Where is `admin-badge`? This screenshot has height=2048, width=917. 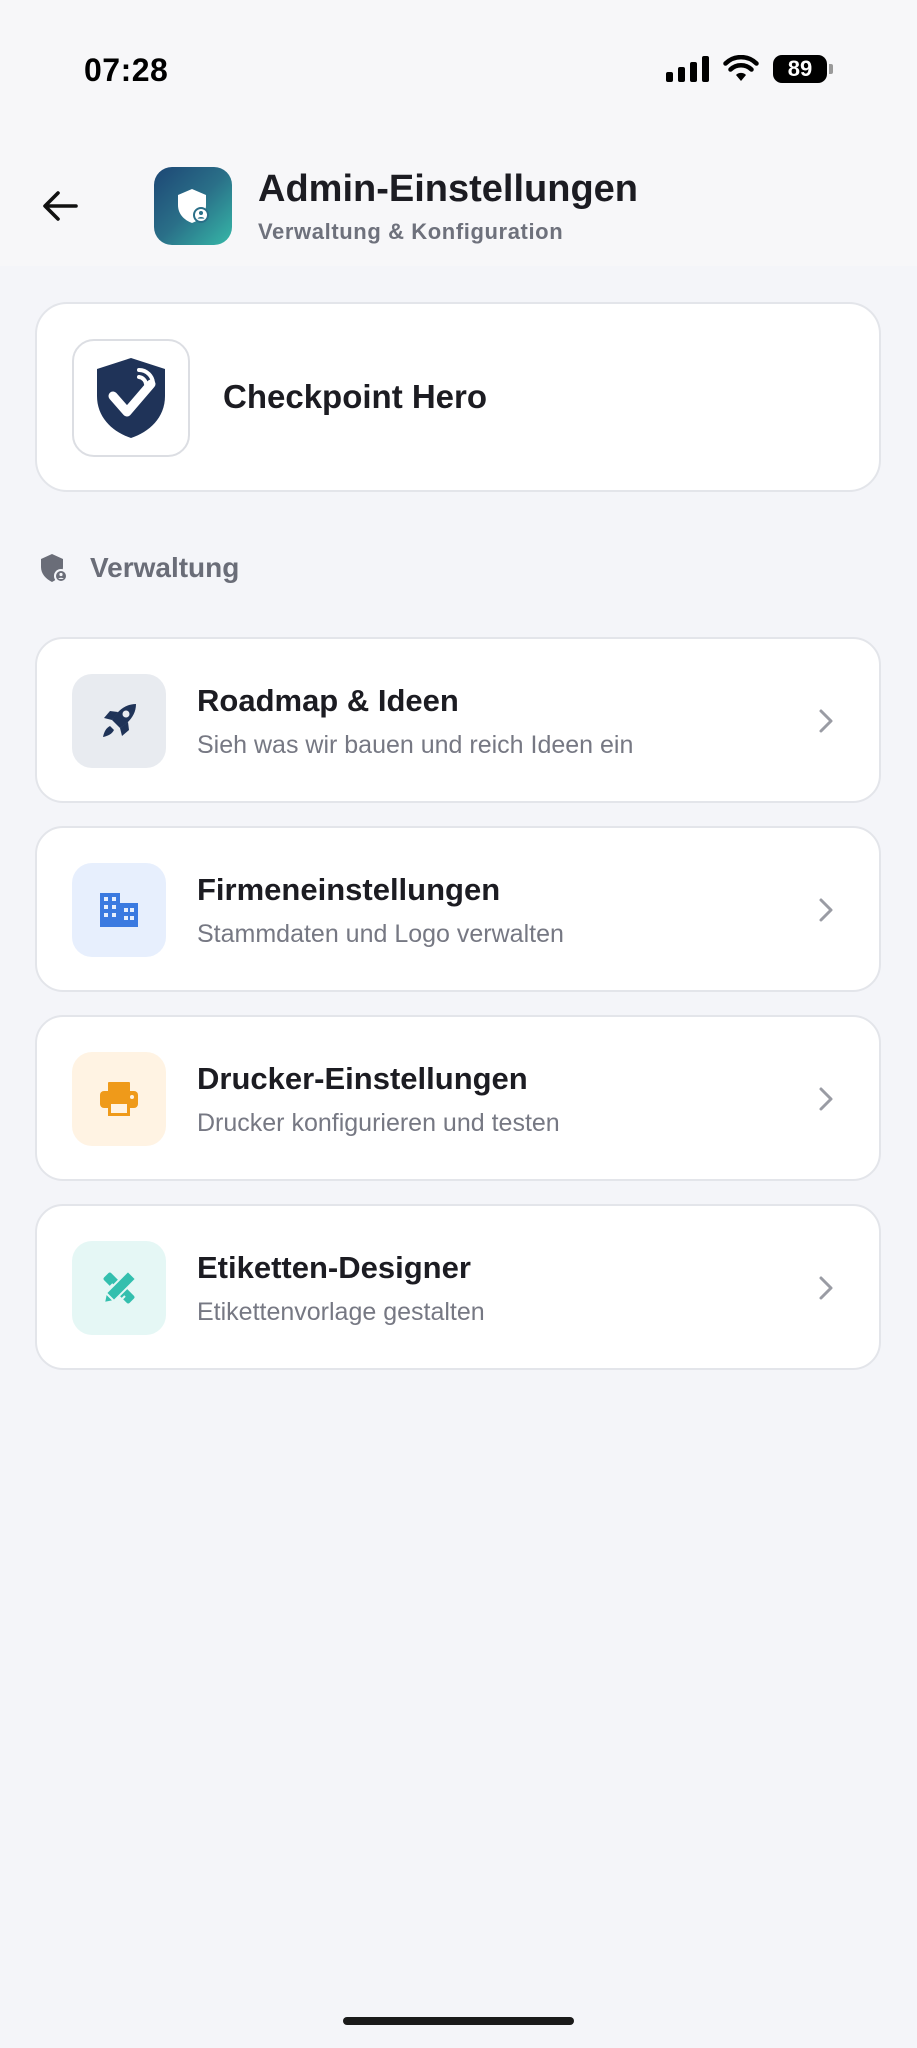
admin-badge is located at coordinates (193, 206).